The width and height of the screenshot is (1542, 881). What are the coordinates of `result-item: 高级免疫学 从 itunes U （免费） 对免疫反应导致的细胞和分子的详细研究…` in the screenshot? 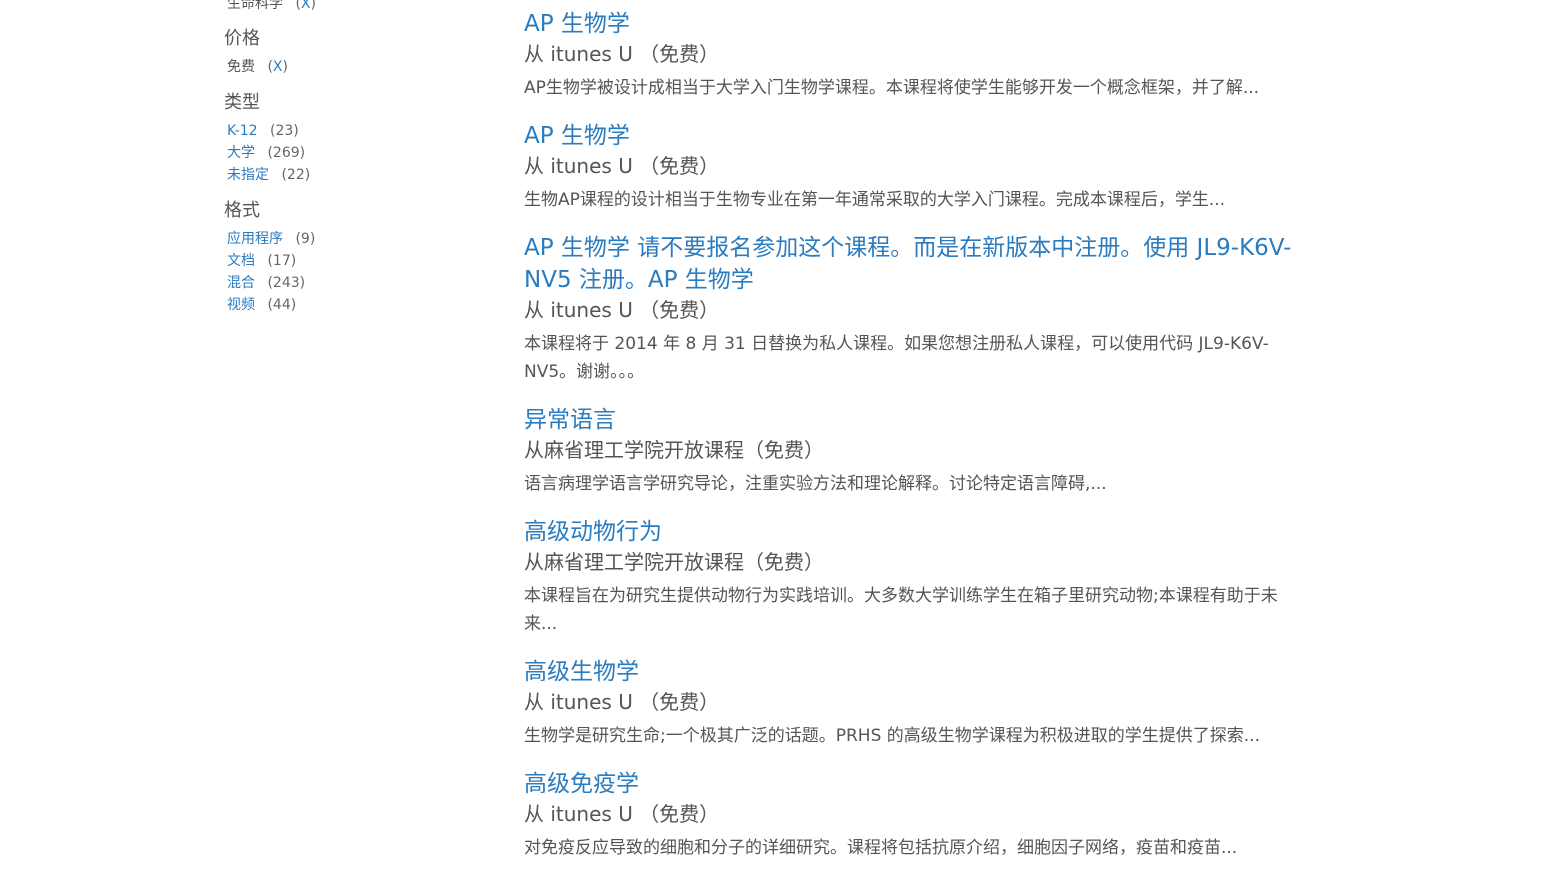 It's located at (914, 815).